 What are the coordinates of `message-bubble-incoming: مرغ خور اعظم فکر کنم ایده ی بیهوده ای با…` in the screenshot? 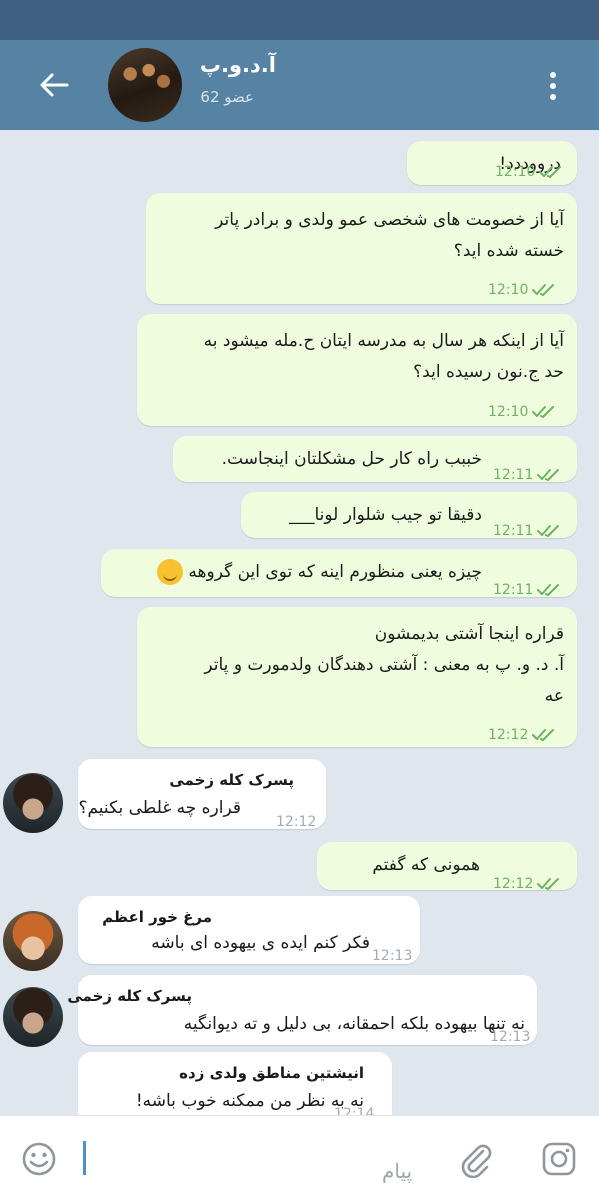 It's located at (249, 930).